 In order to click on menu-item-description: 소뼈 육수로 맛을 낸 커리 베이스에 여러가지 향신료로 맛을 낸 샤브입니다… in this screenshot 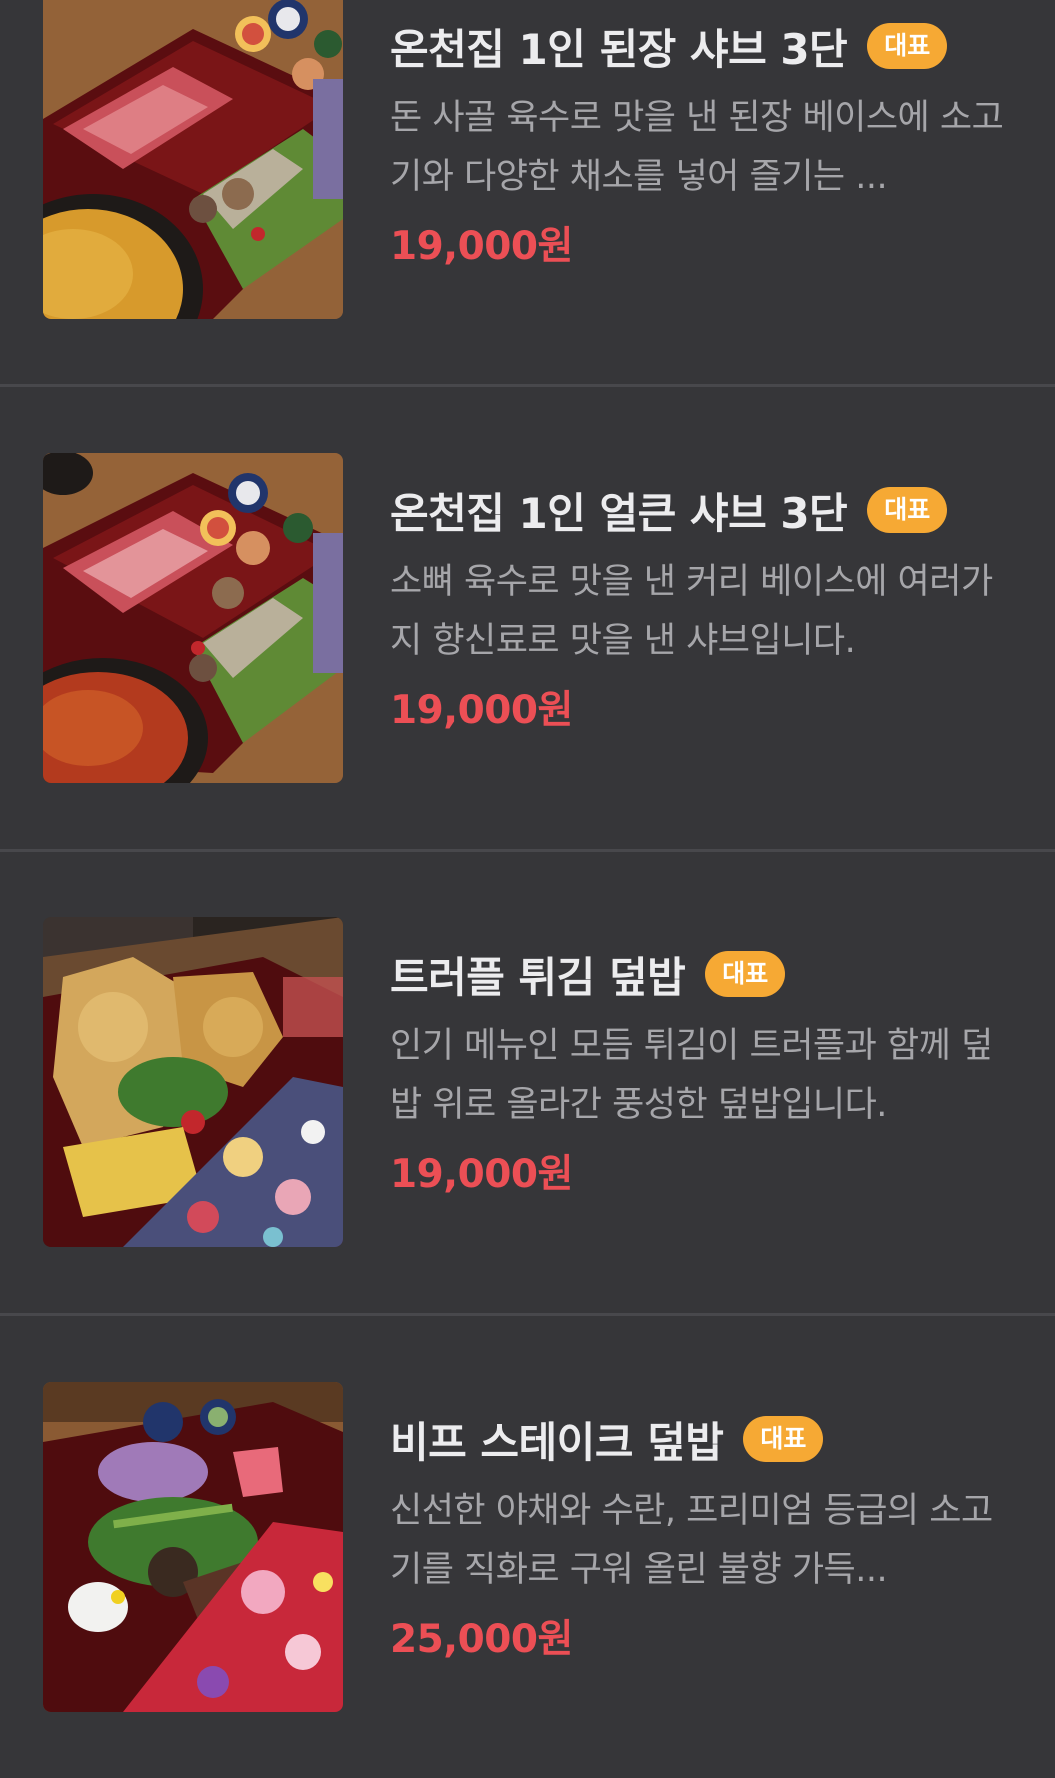, I will do `click(691, 611)`.